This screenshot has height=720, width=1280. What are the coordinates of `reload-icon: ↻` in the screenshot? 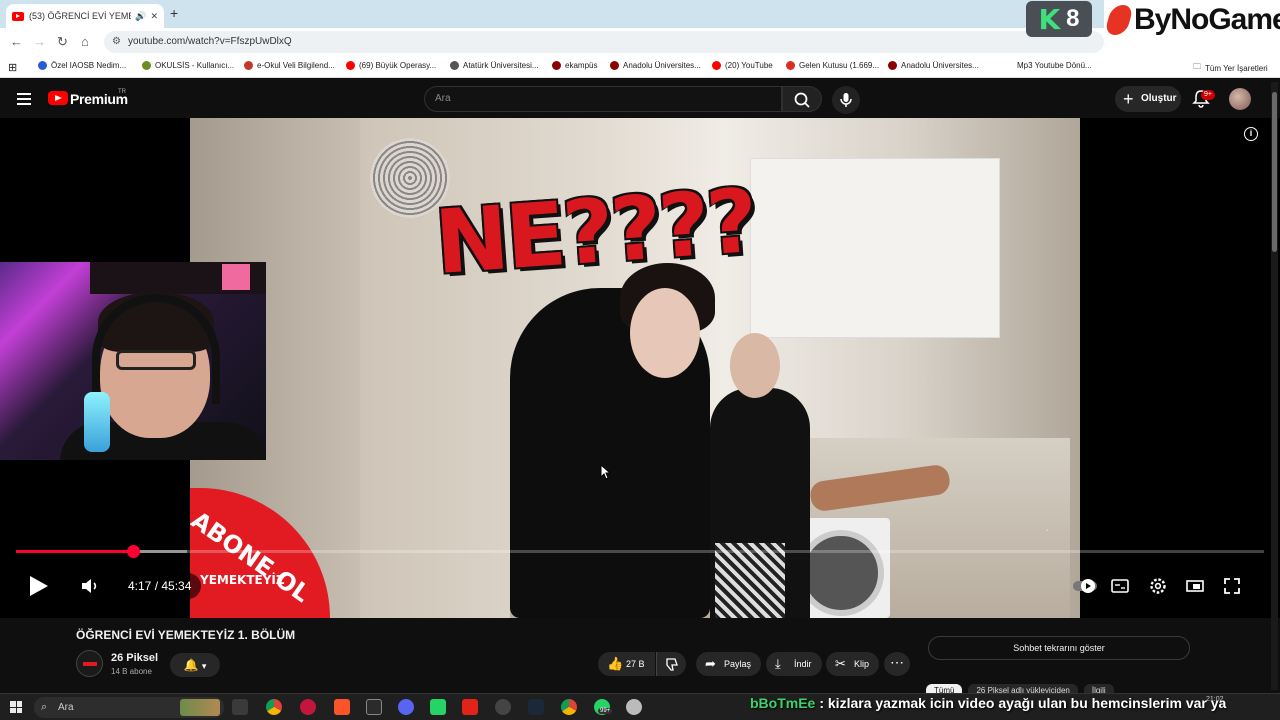 It's located at (62, 42).